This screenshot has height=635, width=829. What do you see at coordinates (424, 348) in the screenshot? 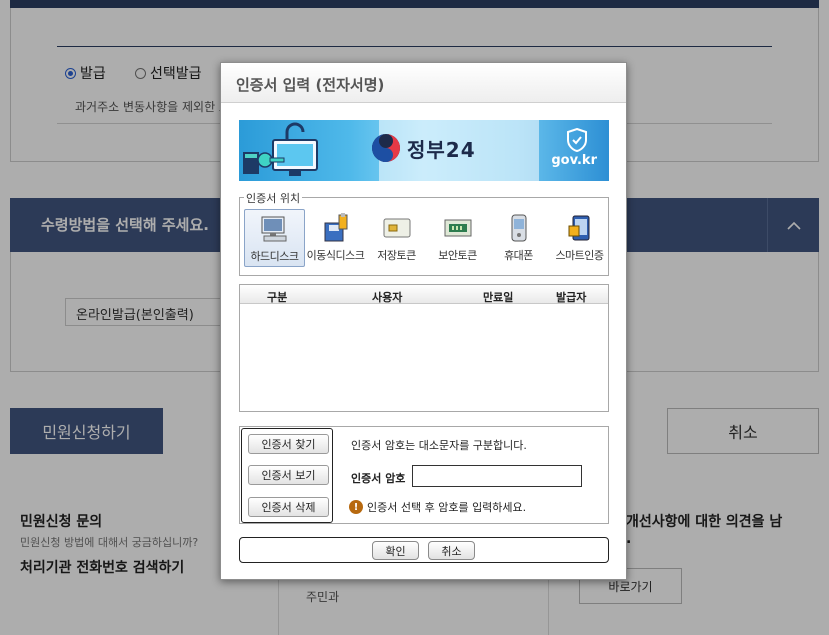
I see `certificate-list: 구분 사용자 만료일 발급자` at bounding box center [424, 348].